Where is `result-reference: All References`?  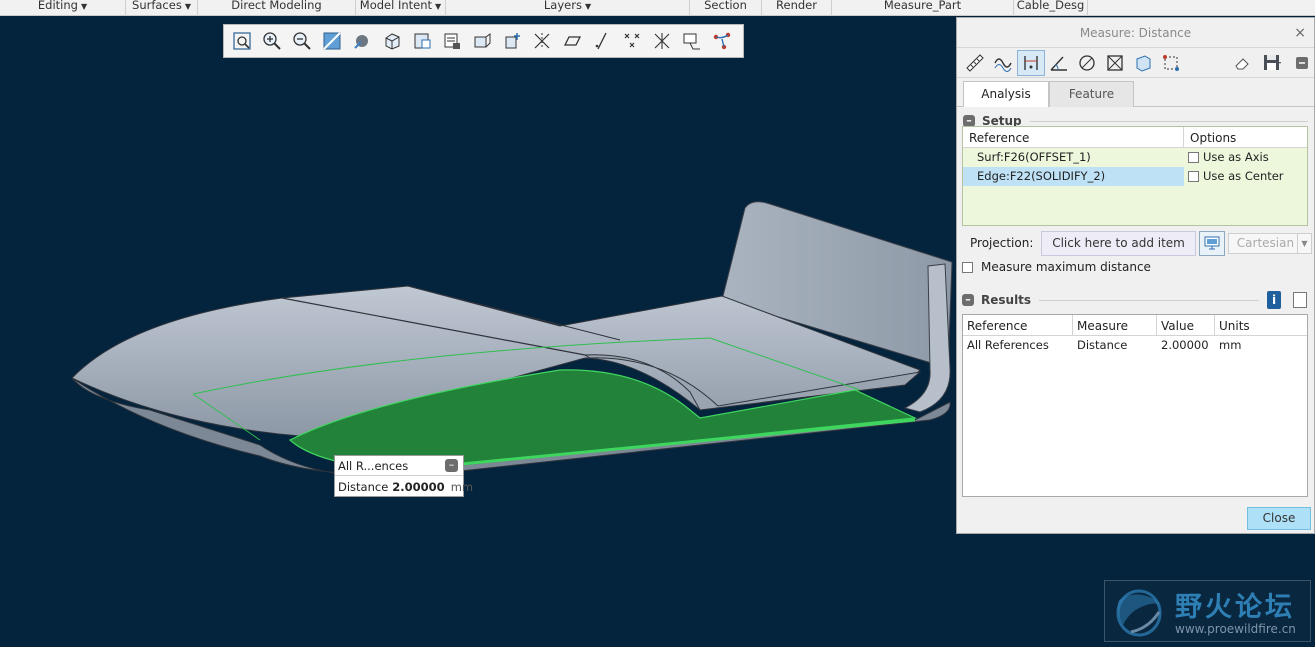
result-reference: All References is located at coordinates (1008, 345).